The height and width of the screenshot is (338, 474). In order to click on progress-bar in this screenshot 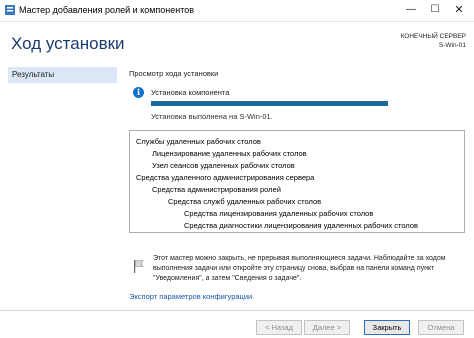, I will do `click(269, 103)`.